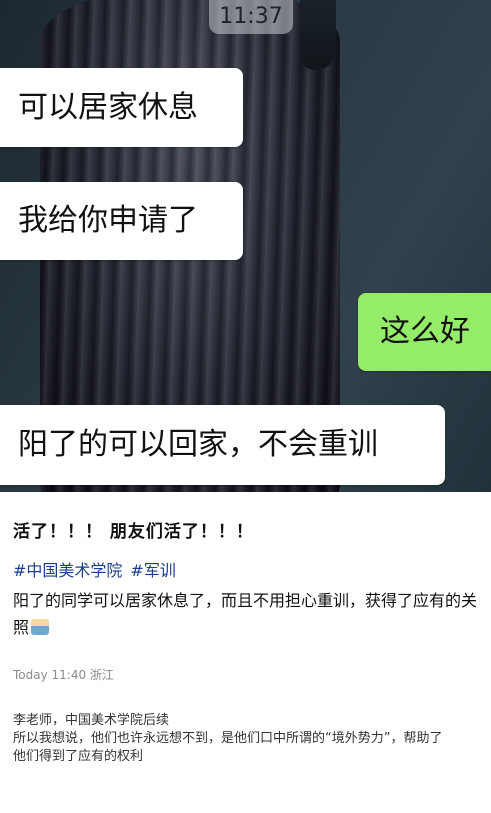 The height and width of the screenshot is (813, 491). I want to click on comment-line: 李老师，中国美术学院后续, so click(91, 720).